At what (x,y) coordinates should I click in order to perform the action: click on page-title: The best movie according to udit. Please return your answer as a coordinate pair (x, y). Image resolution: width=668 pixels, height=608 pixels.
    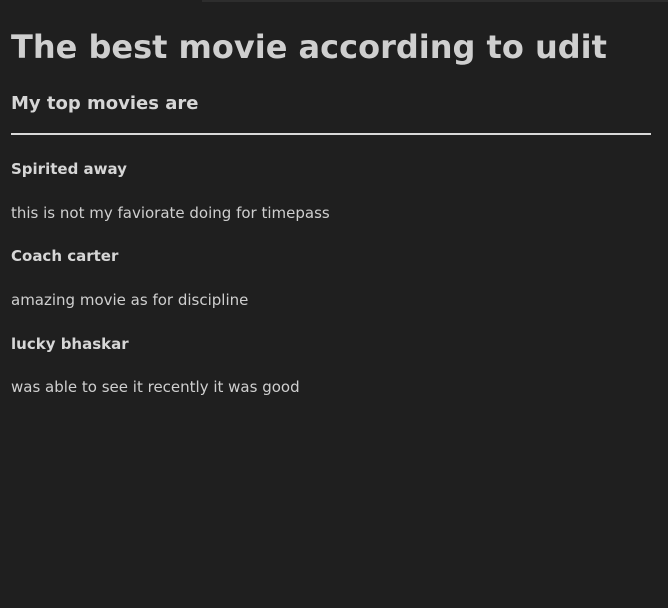
    Looking at the image, I should click on (309, 47).